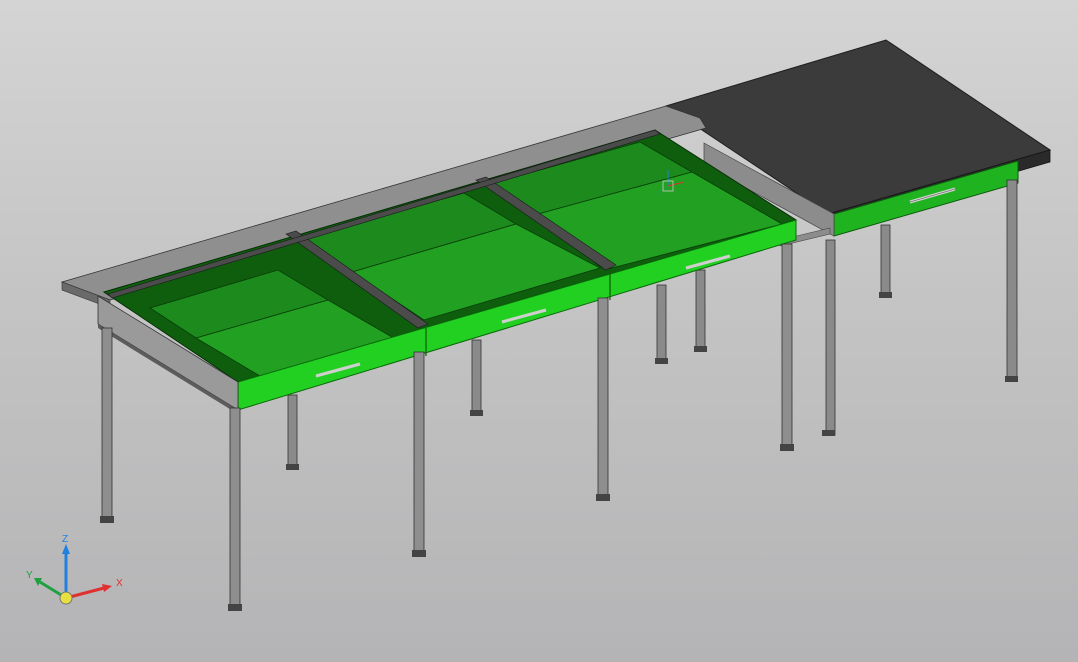 This screenshot has height=662, width=1078. What do you see at coordinates (119, 583) in the screenshot?
I see `x-axis-label: X` at bounding box center [119, 583].